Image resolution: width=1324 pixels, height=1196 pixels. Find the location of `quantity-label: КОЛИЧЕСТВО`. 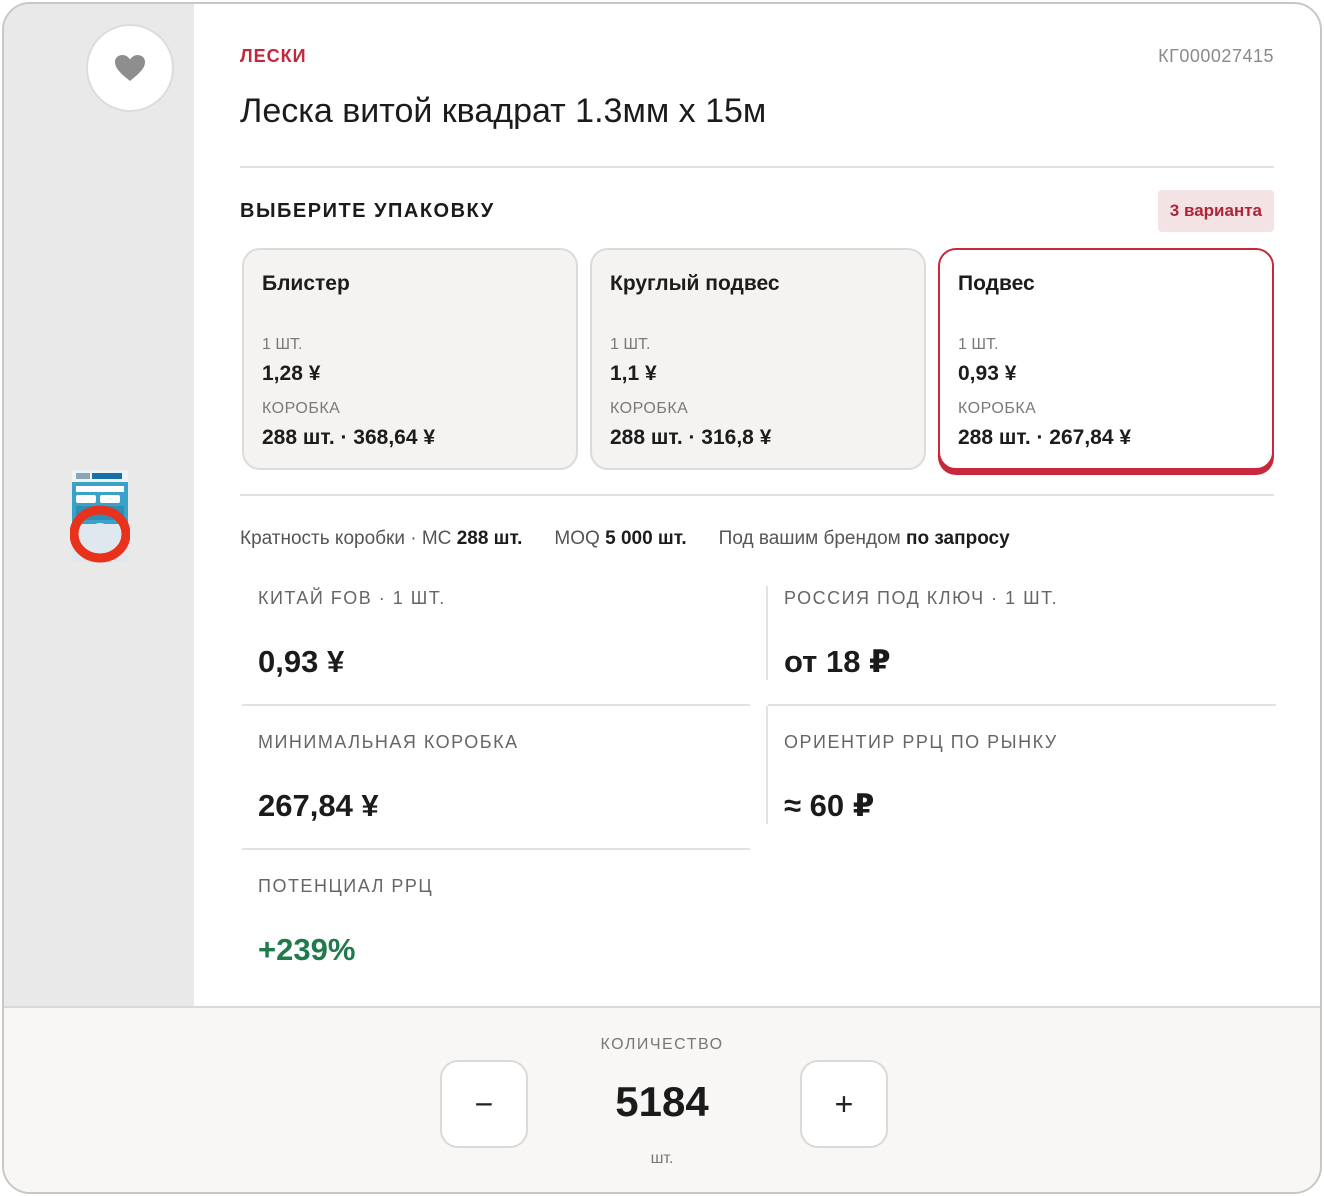

quantity-label: КОЛИЧЕСТВО is located at coordinates (662, 1044).